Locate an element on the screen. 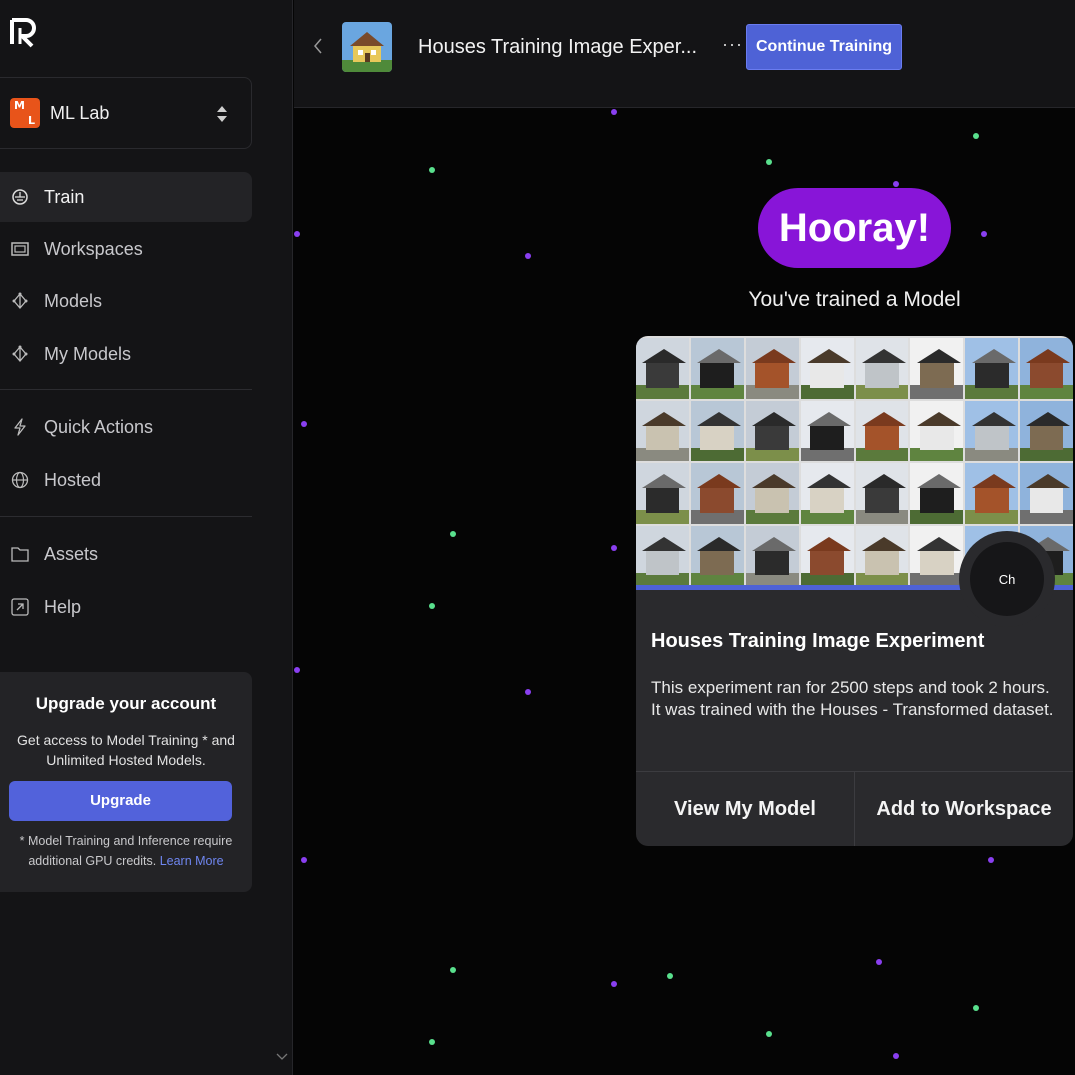  success-subtitle: You've trained a Model is located at coordinates (854, 299).